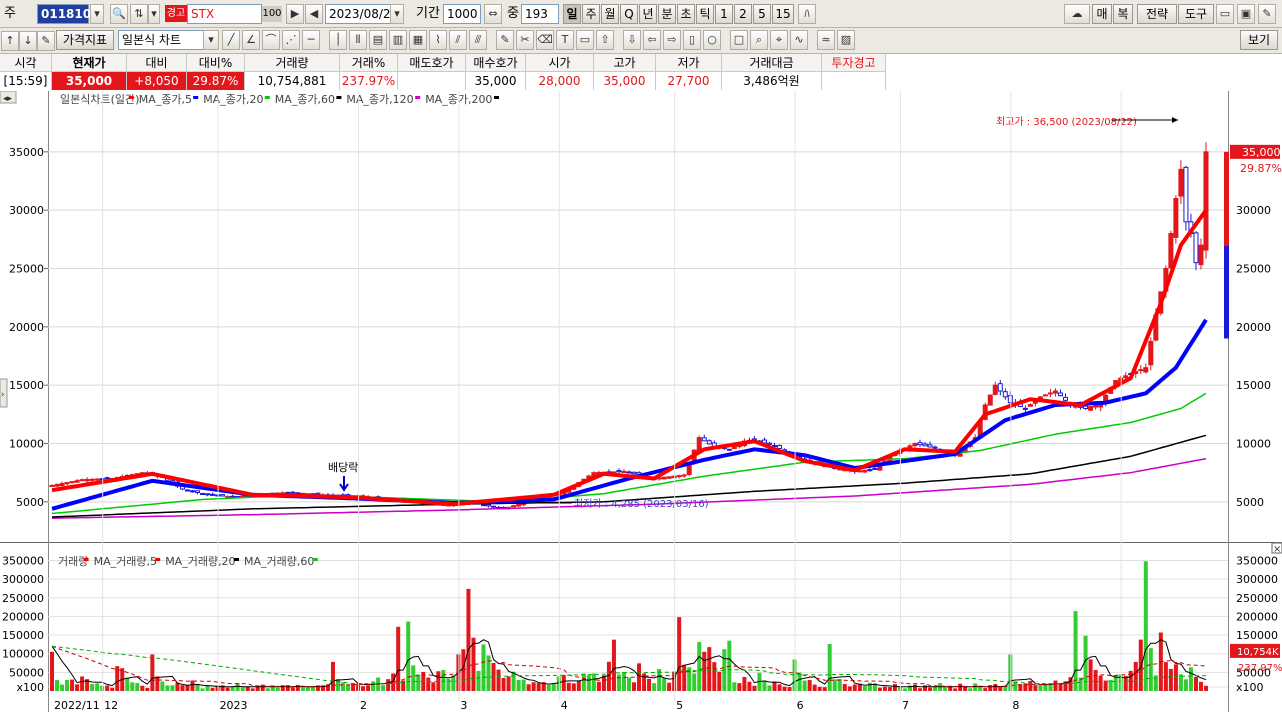  Describe the element at coordinates (1157, 14) in the screenshot. I see `strategy-button: 전략` at that location.